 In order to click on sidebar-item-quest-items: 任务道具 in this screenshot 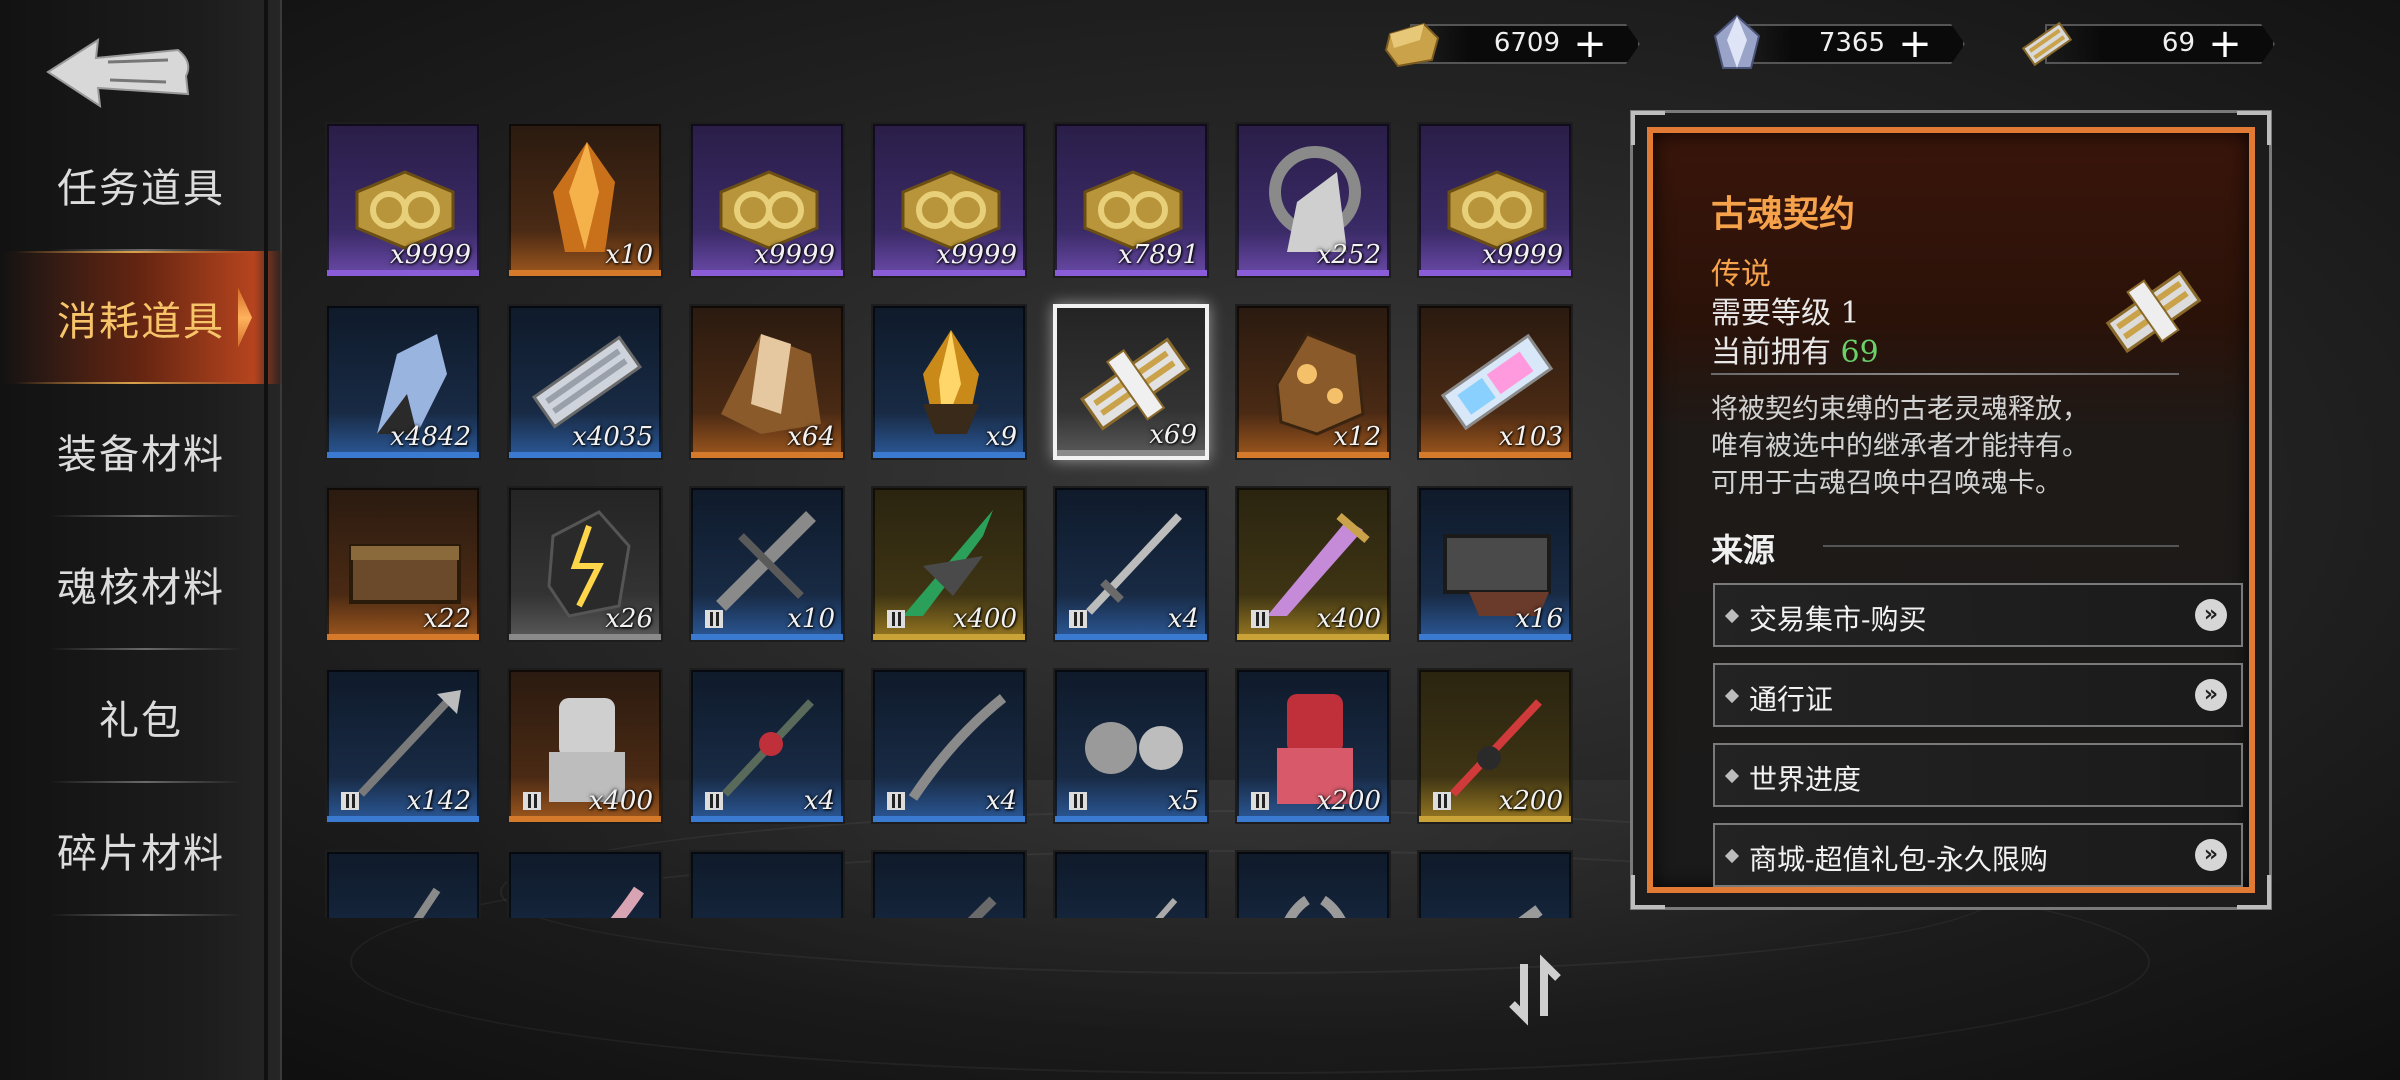, I will do `click(141, 184)`.